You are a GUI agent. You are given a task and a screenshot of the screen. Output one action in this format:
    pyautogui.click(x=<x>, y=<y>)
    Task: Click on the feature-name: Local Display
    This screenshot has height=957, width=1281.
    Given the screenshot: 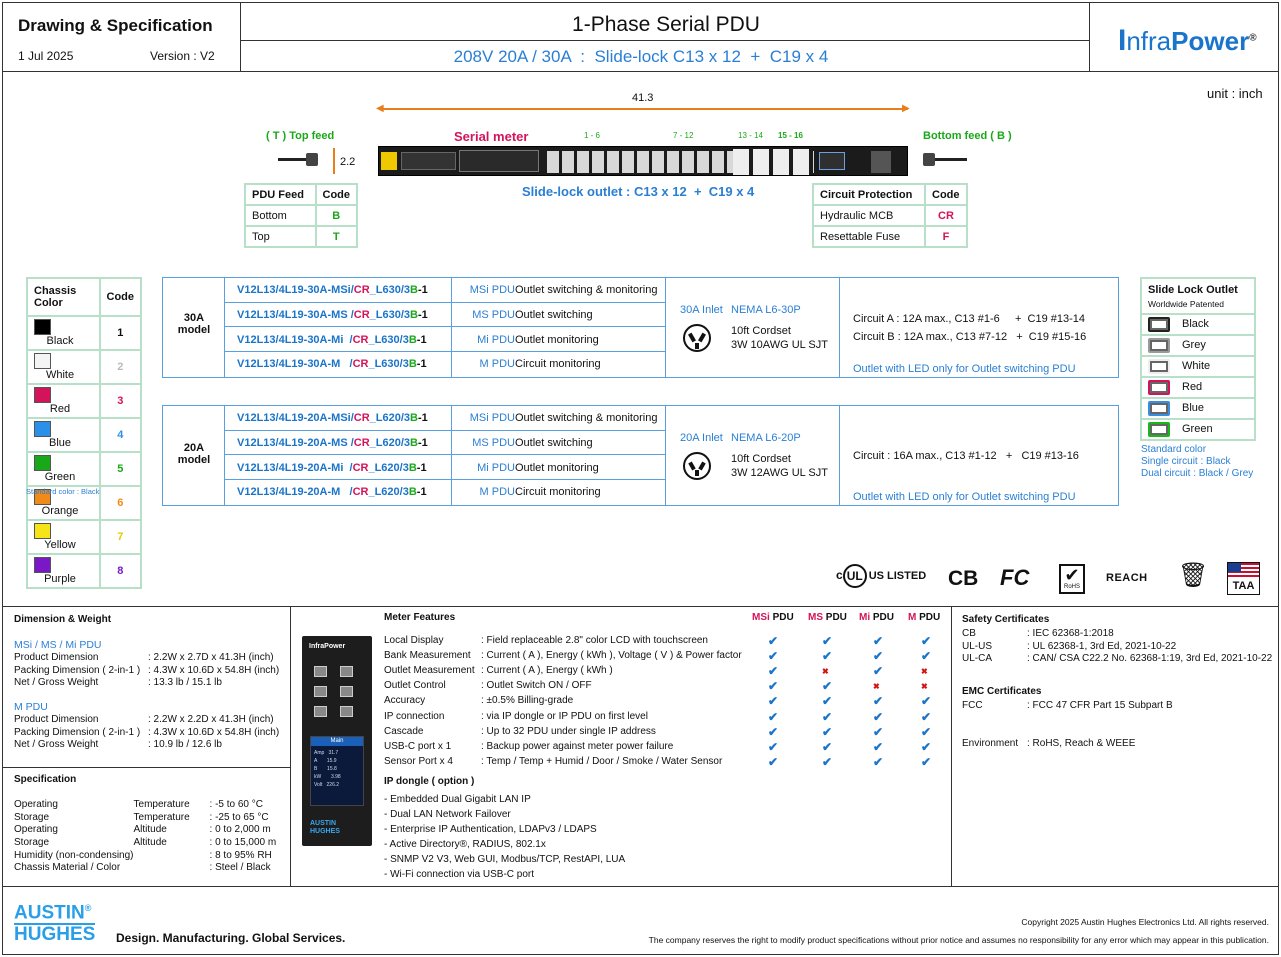 What is the action you would take?
    pyautogui.click(x=414, y=640)
    